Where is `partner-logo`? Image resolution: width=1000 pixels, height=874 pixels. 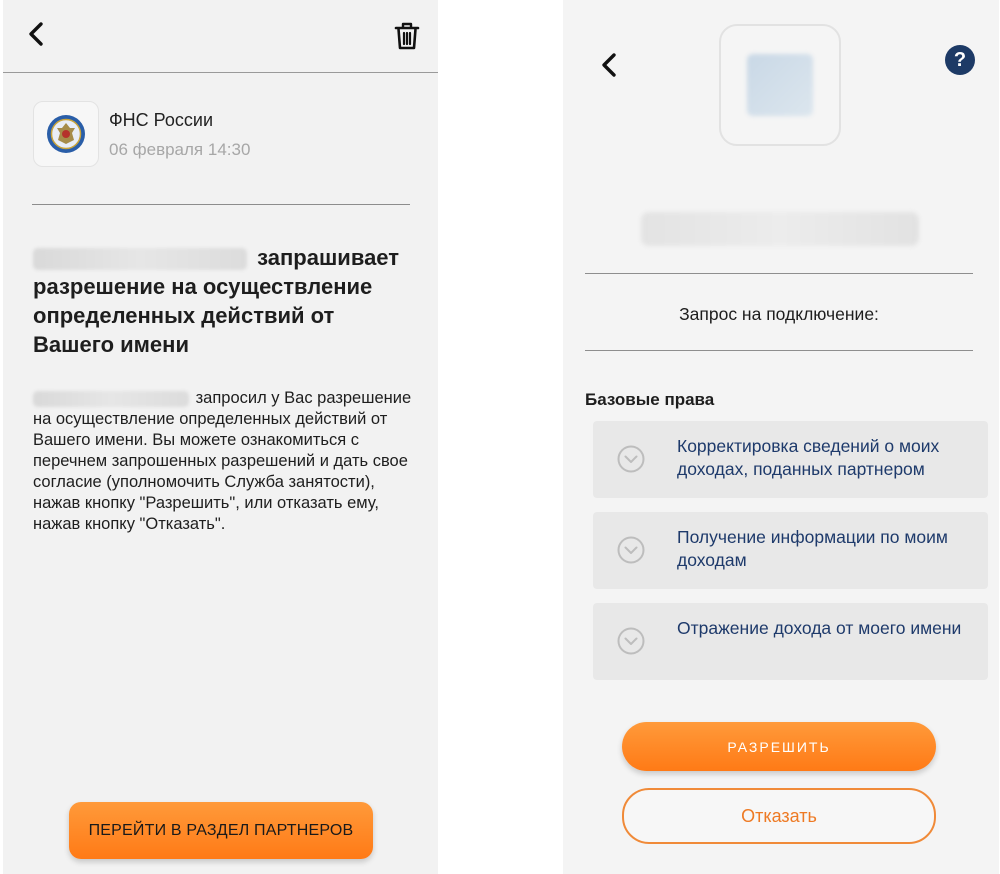 partner-logo is located at coordinates (780, 85).